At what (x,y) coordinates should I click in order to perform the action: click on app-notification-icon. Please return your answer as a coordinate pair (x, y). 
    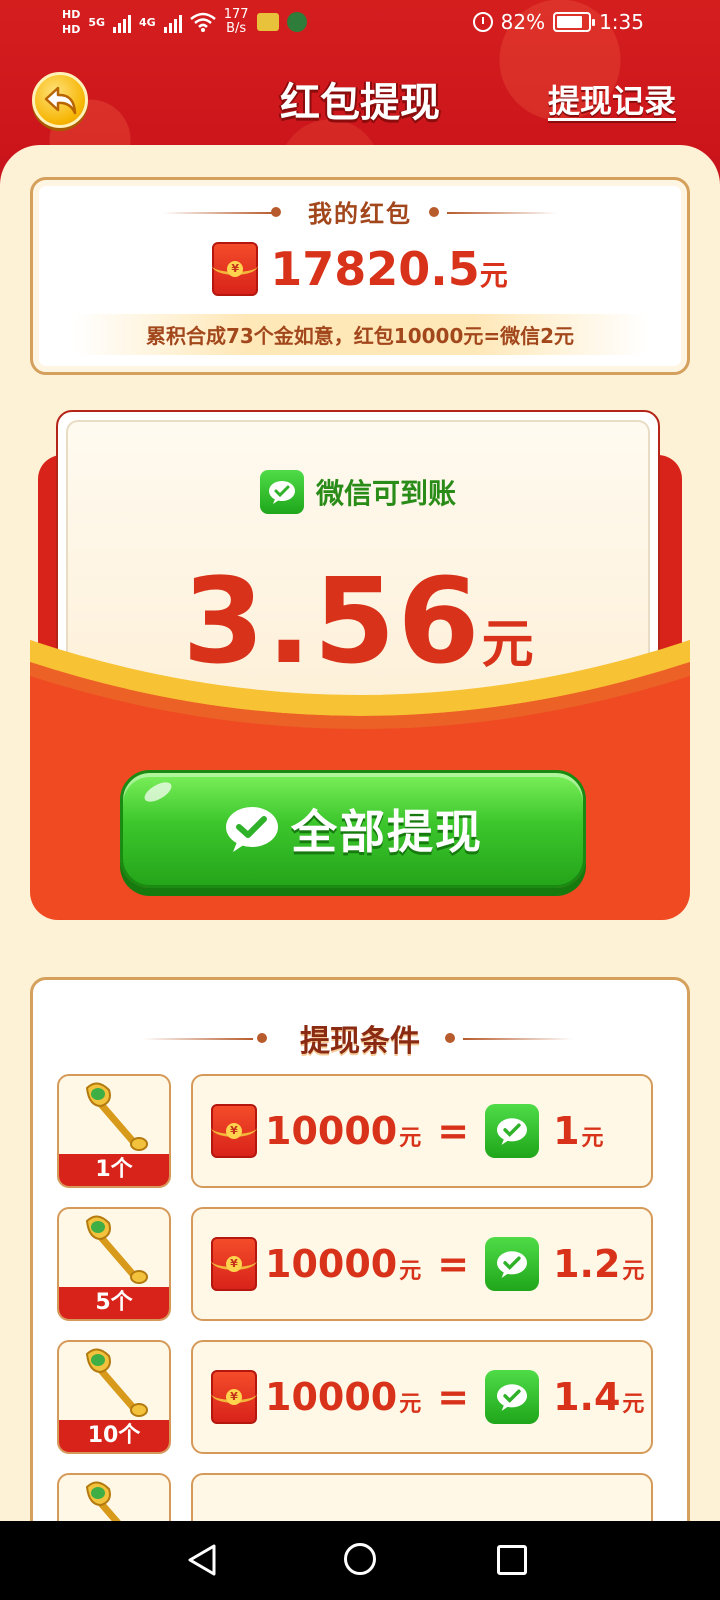
    Looking at the image, I should click on (267, 22).